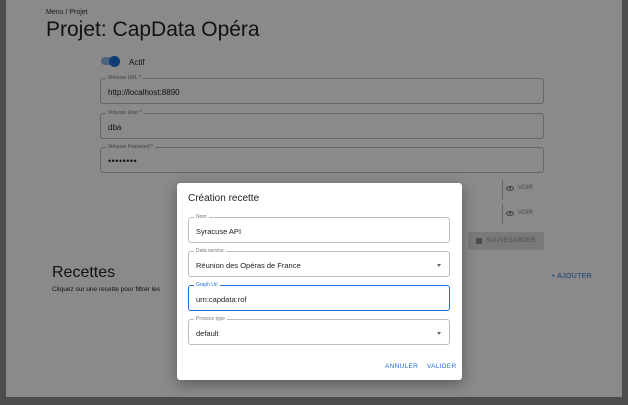  I want to click on field-label: Process type, so click(210, 319).